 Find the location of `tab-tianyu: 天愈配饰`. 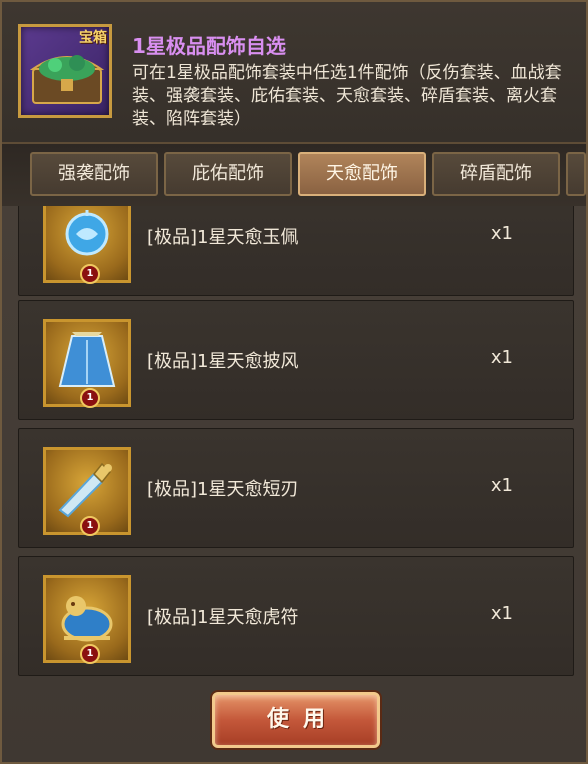

tab-tianyu: 天愈配饰 is located at coordinates (362, 174).